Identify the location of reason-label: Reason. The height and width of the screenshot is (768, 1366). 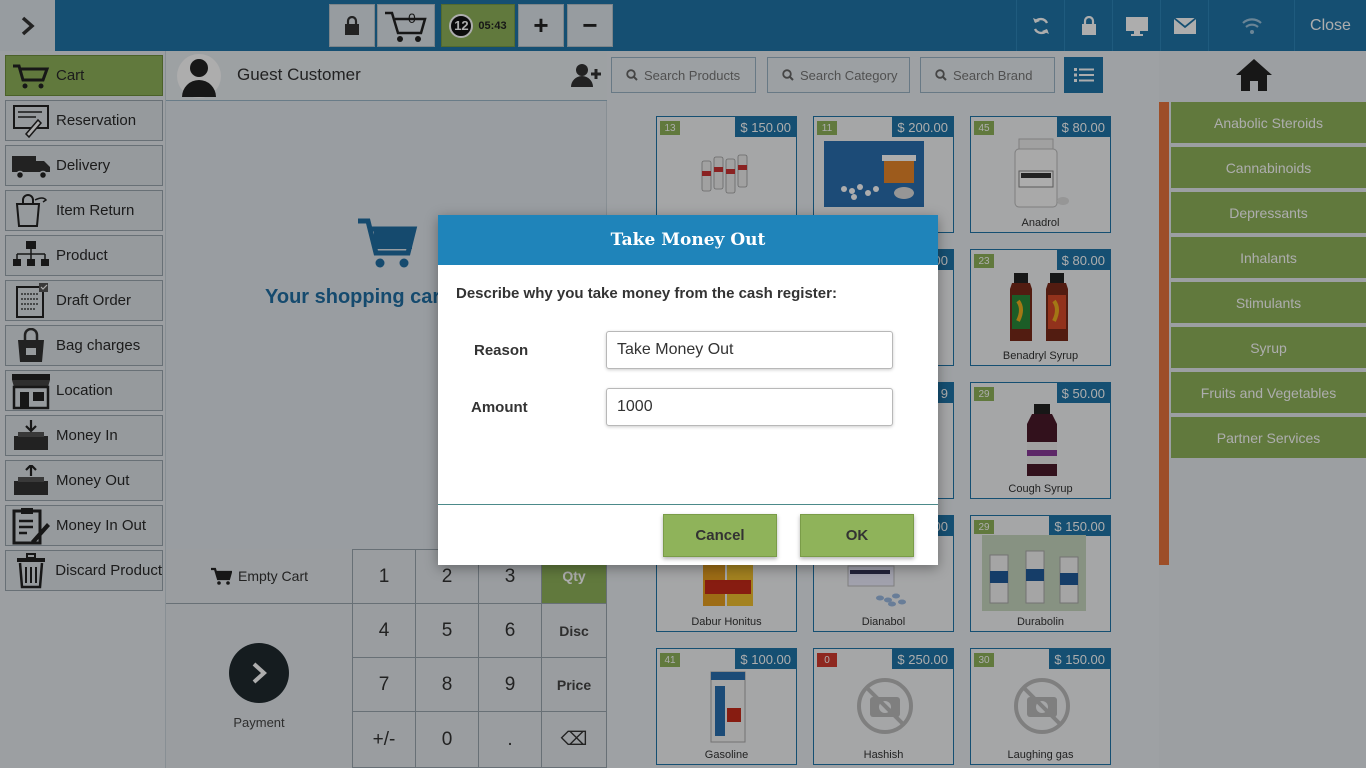
(501, 350).